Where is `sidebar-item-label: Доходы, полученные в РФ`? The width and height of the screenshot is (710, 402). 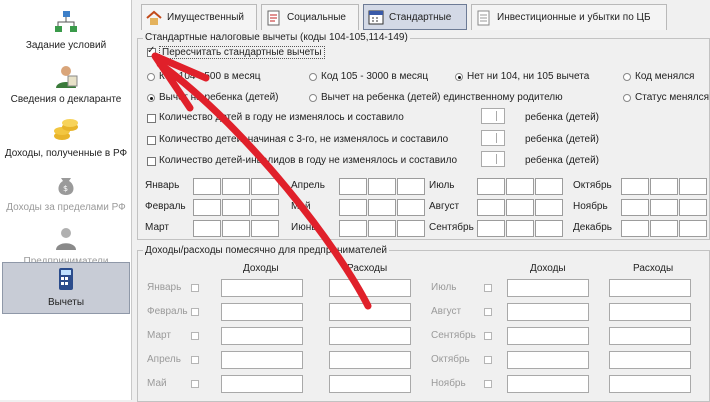
sidebar-item-label: Доходы, полученные в РФ is located at coordinates (66, 153).